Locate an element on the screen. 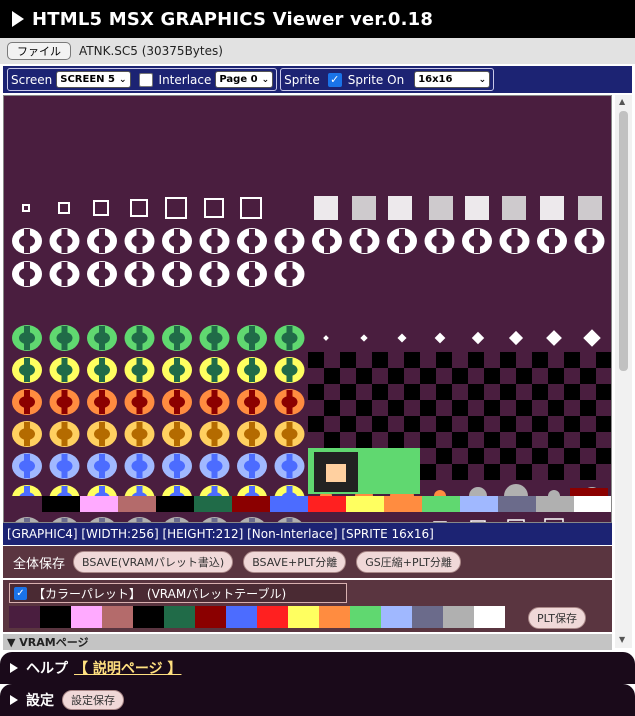 This screenshot has height=716, width=635. plt-save-button: PLT保存 is located at coordinates (557, 618).